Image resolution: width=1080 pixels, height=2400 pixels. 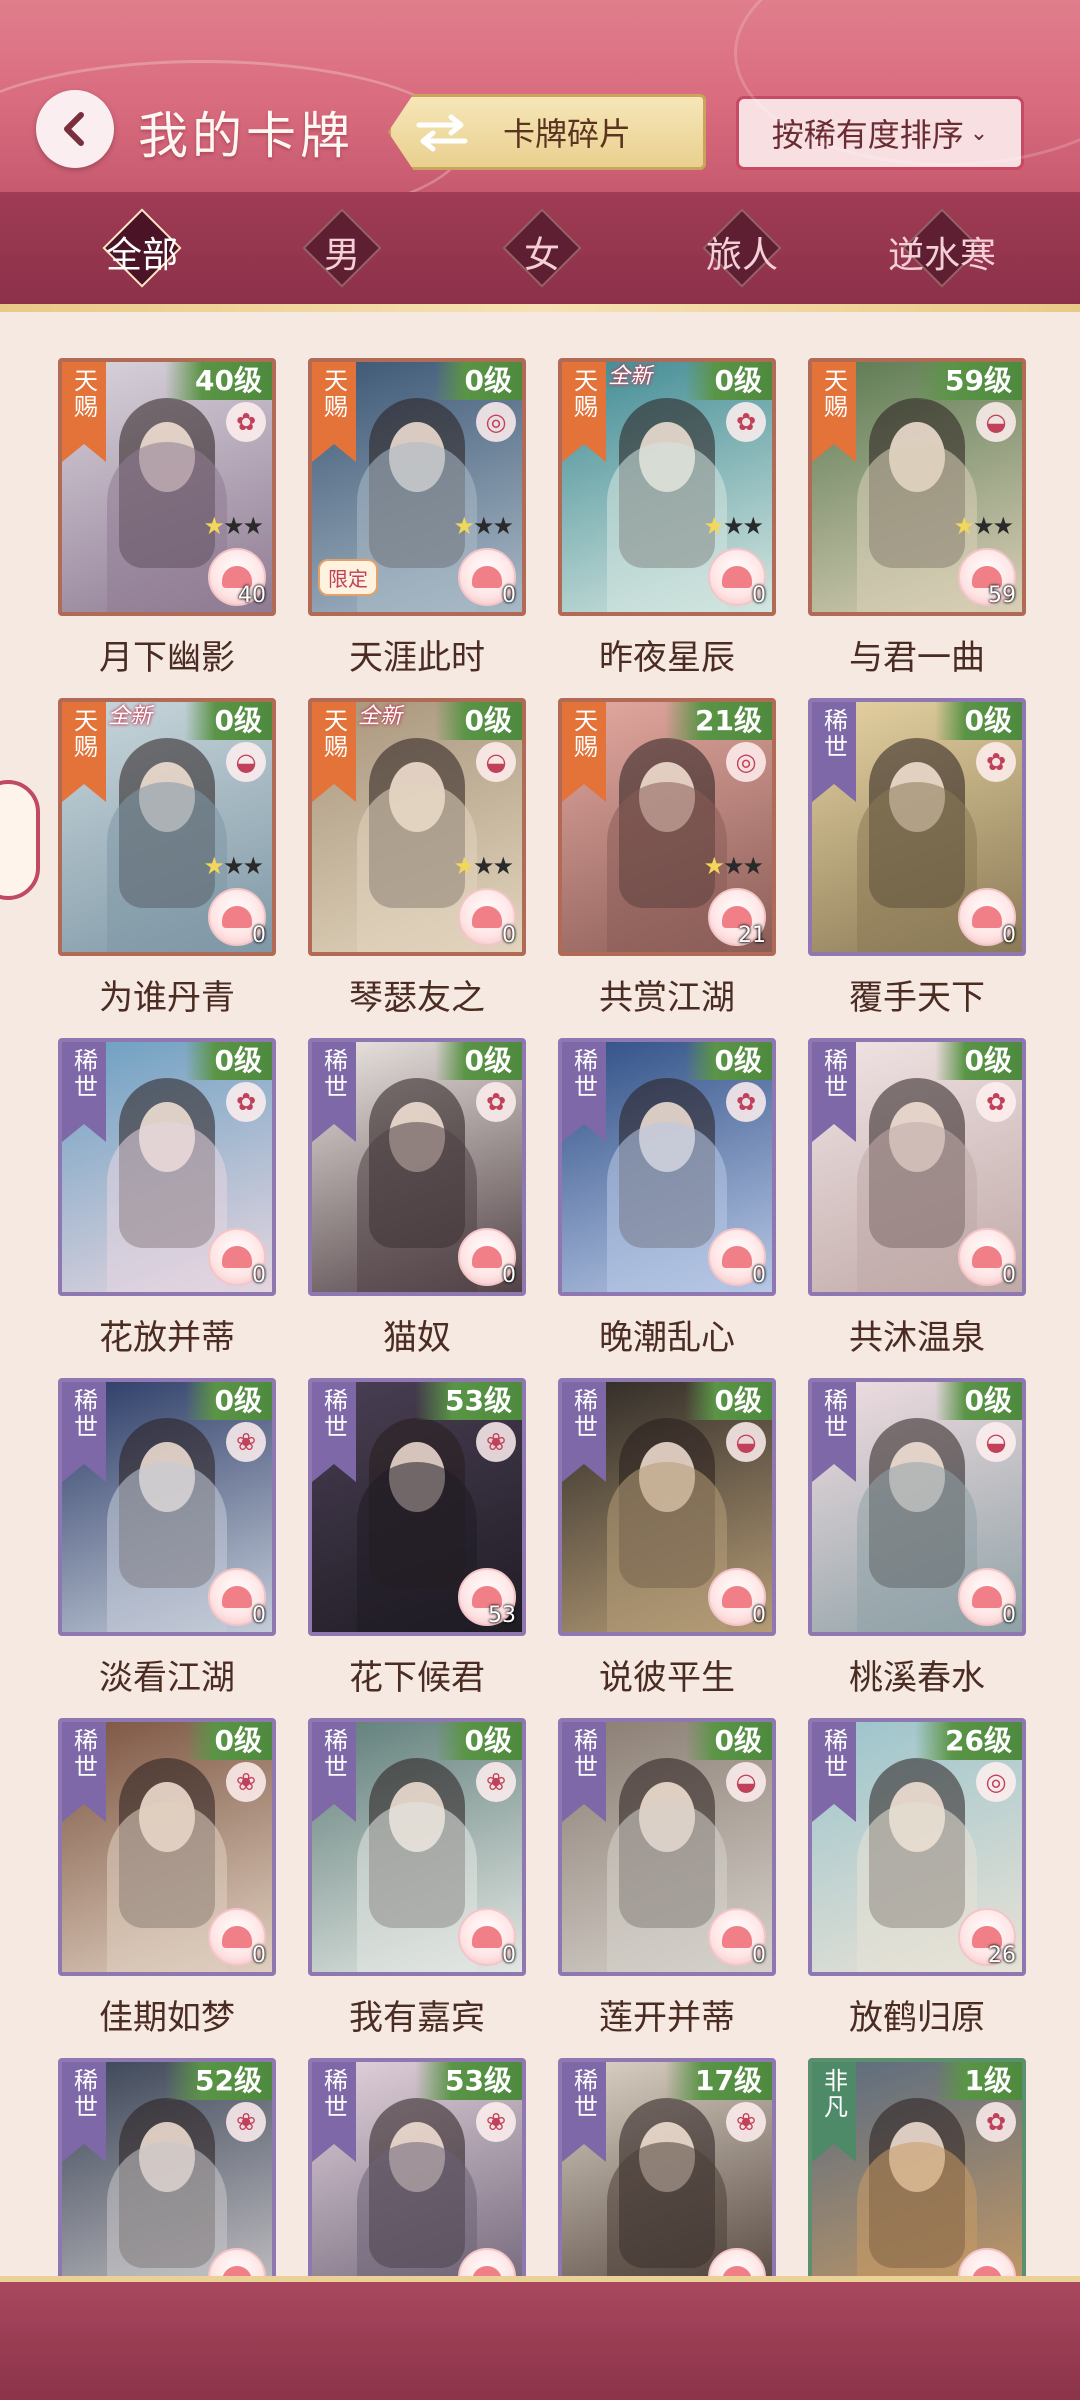 What do you see at coordinates (167, 1888) in the screenshot?
I see `card: 稀世 0级 ❀ 0 佳期如梦` at bounding box center [167, 1888].